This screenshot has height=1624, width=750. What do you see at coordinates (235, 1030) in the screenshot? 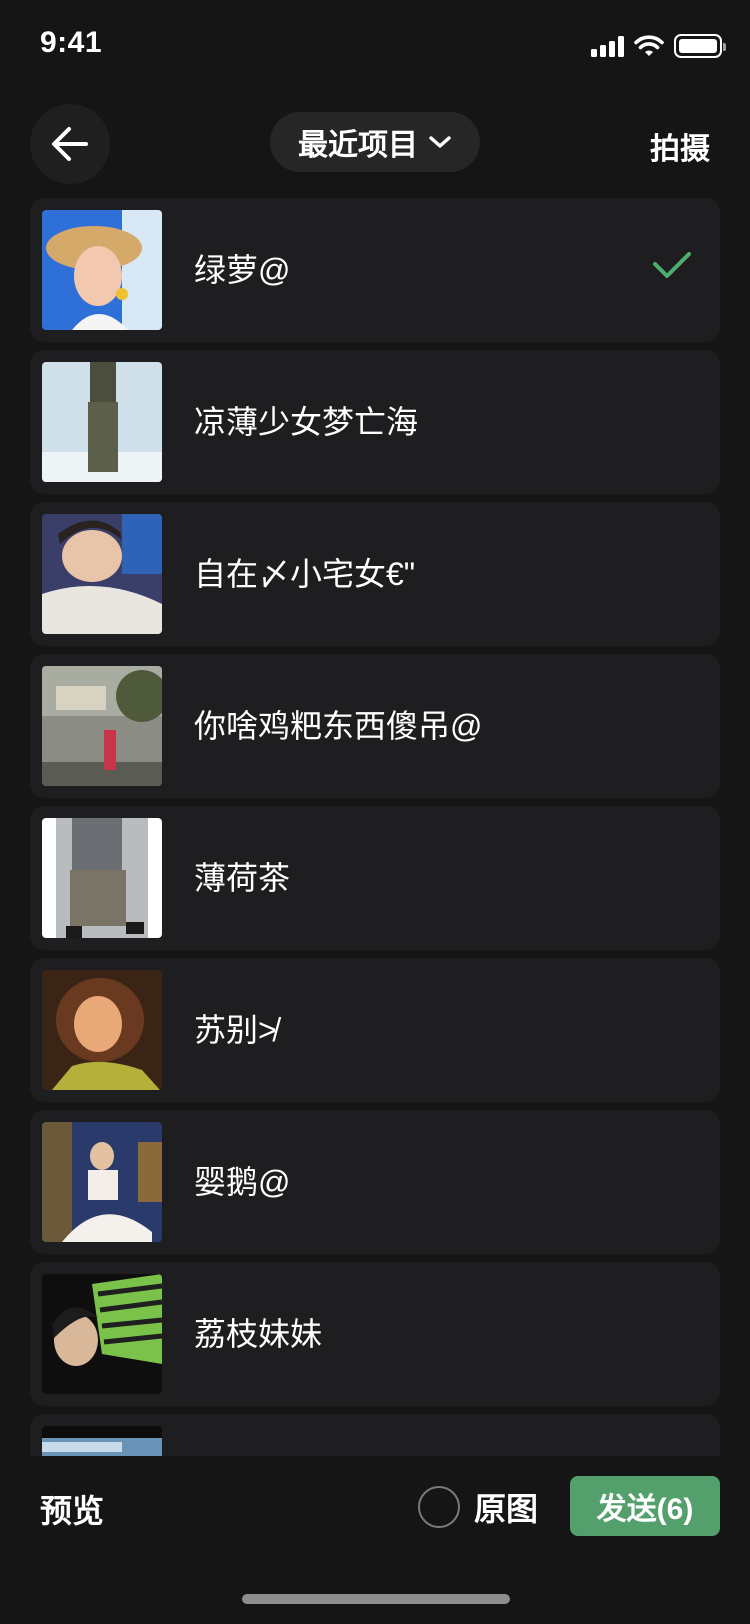
I see `album-name: 苏别≯` at bounding box center [235, 1030].